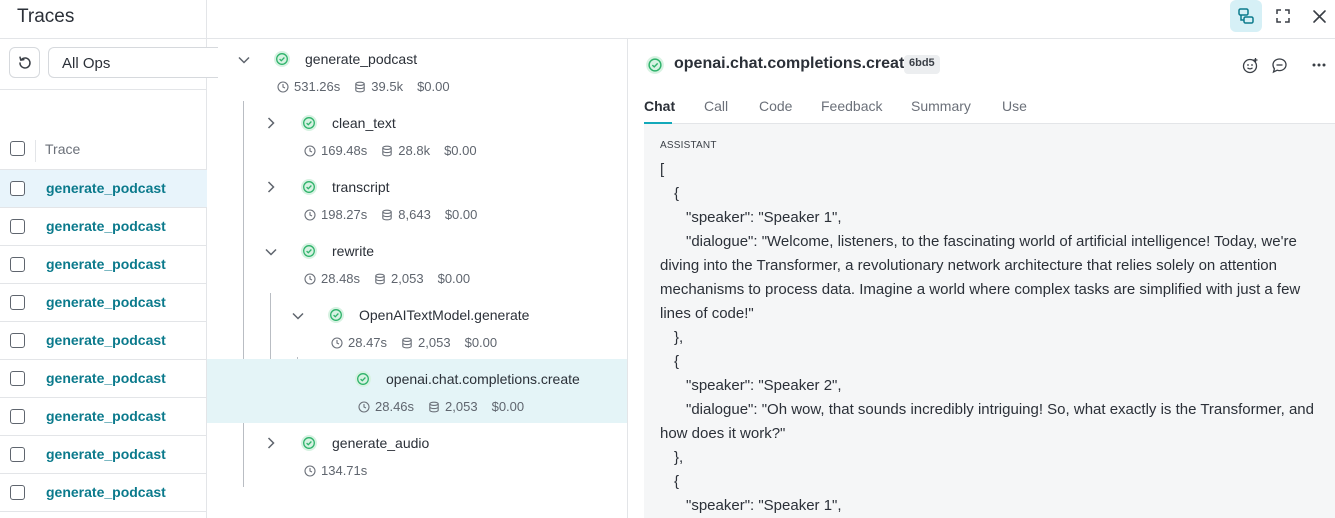 The height and width of the screenshot is (518, 1335). Describe the element at coordinates (417, 205) in the screenshot. I see `tree-node-transcript: transcript 198.27s 8,643 $0.00` at that location.